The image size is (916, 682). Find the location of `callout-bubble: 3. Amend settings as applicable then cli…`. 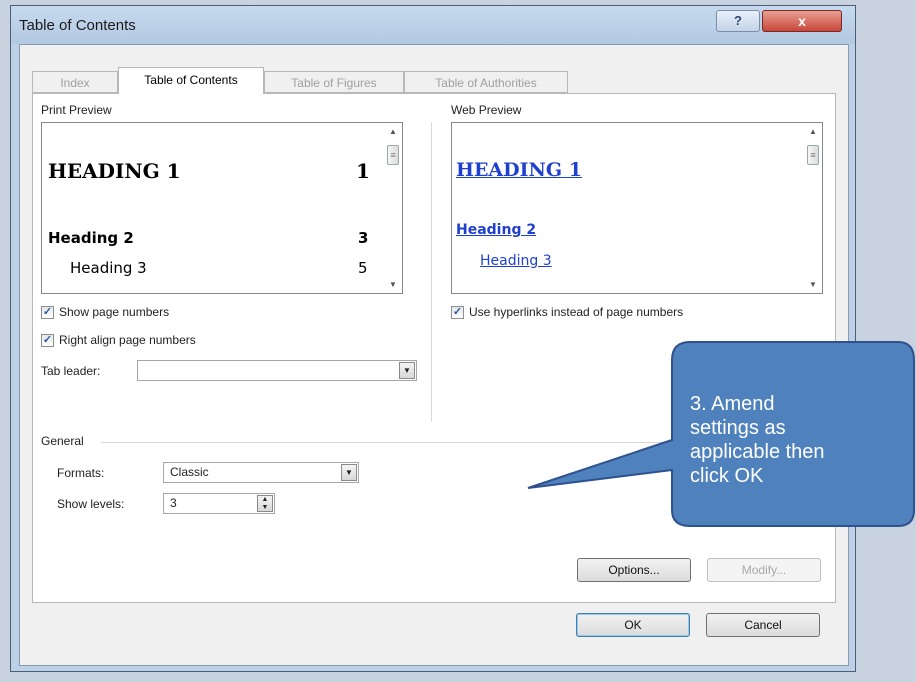

callout-bubble: 3. Amend settings as applicable then cli… is located at coordinates (721, 434).